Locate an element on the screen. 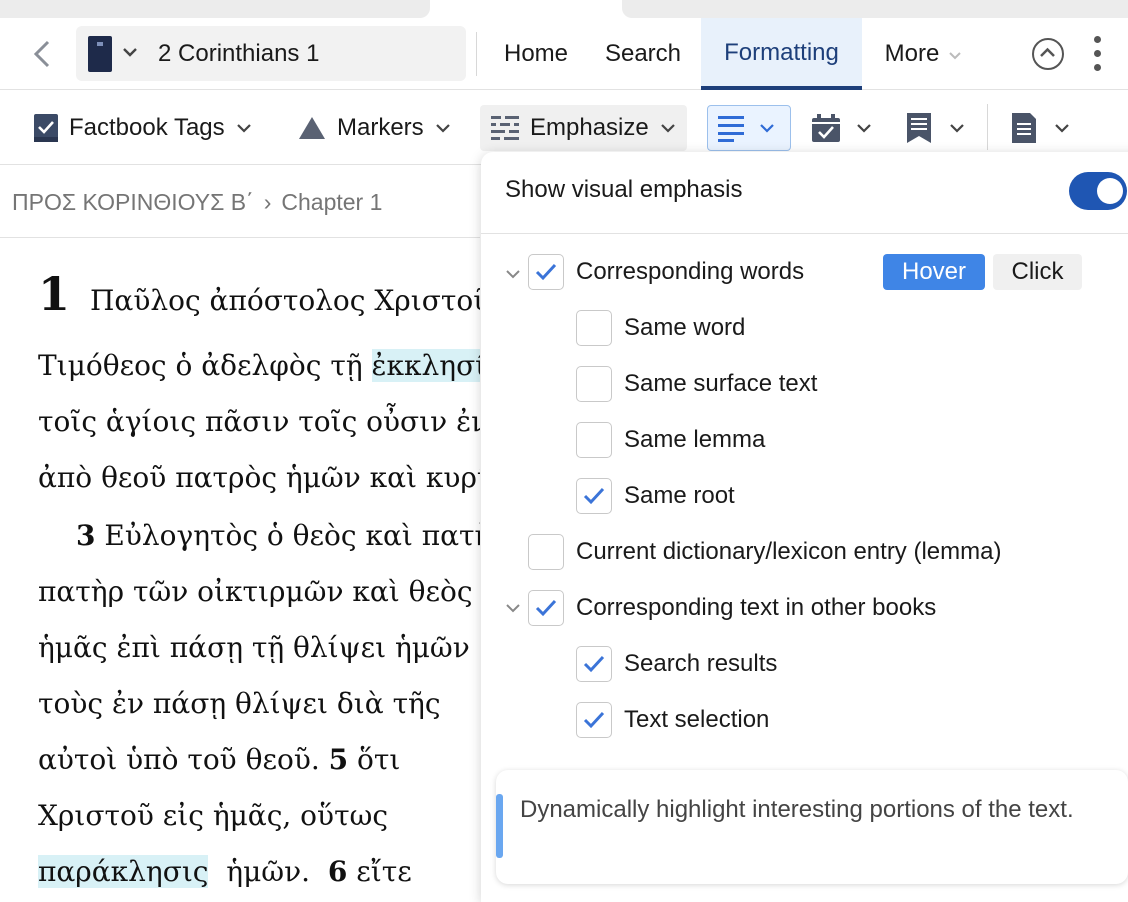  text-lines-icon is located at coordinates (731, 129).